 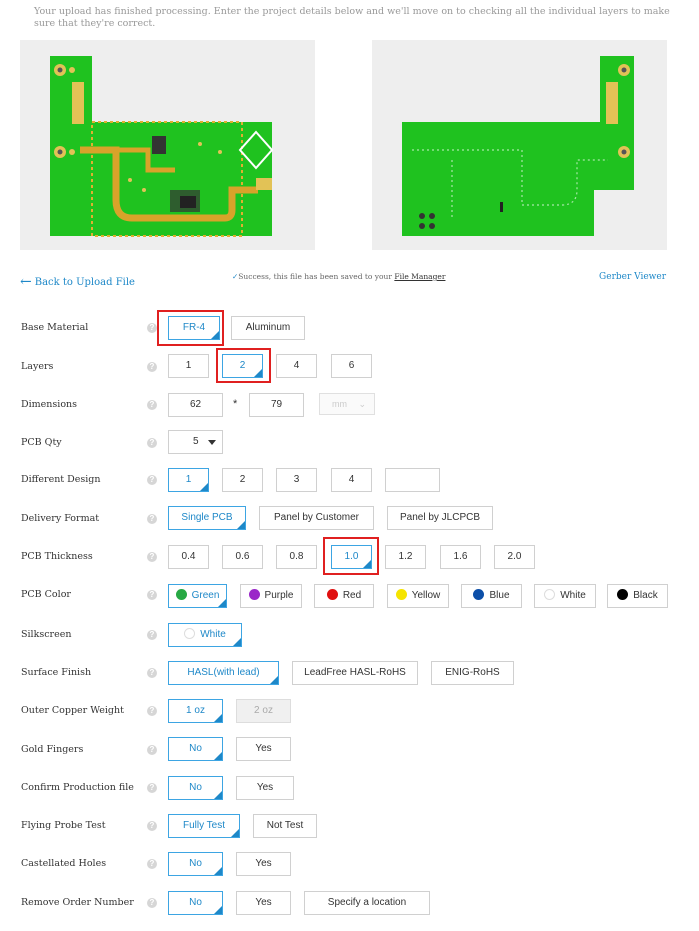 I want to click on pcb-qty-select: 5, so click(x=195, y=442).